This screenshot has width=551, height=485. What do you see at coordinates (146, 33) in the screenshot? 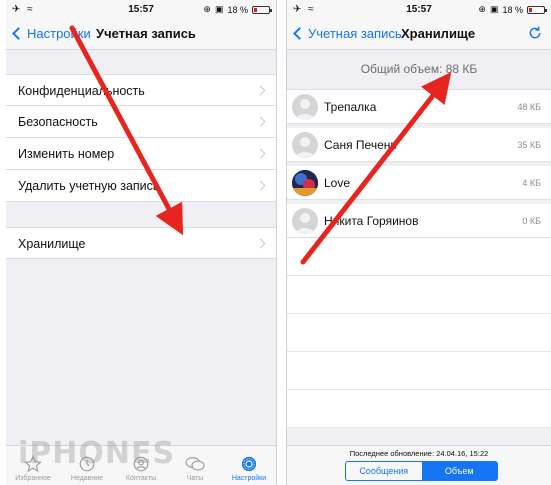
I see `page-title: Учетная запись` at bounding box center [146, 33].